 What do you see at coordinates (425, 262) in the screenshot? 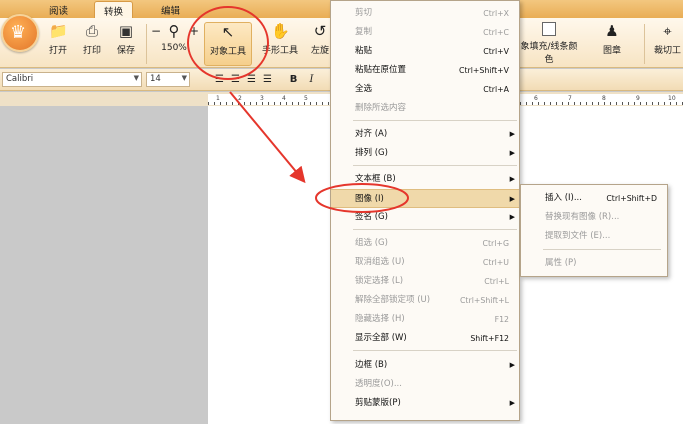
I see `menu-item-ungroup: 取消组选 (U) Ctrl+U` at bounding box center [425, 262].